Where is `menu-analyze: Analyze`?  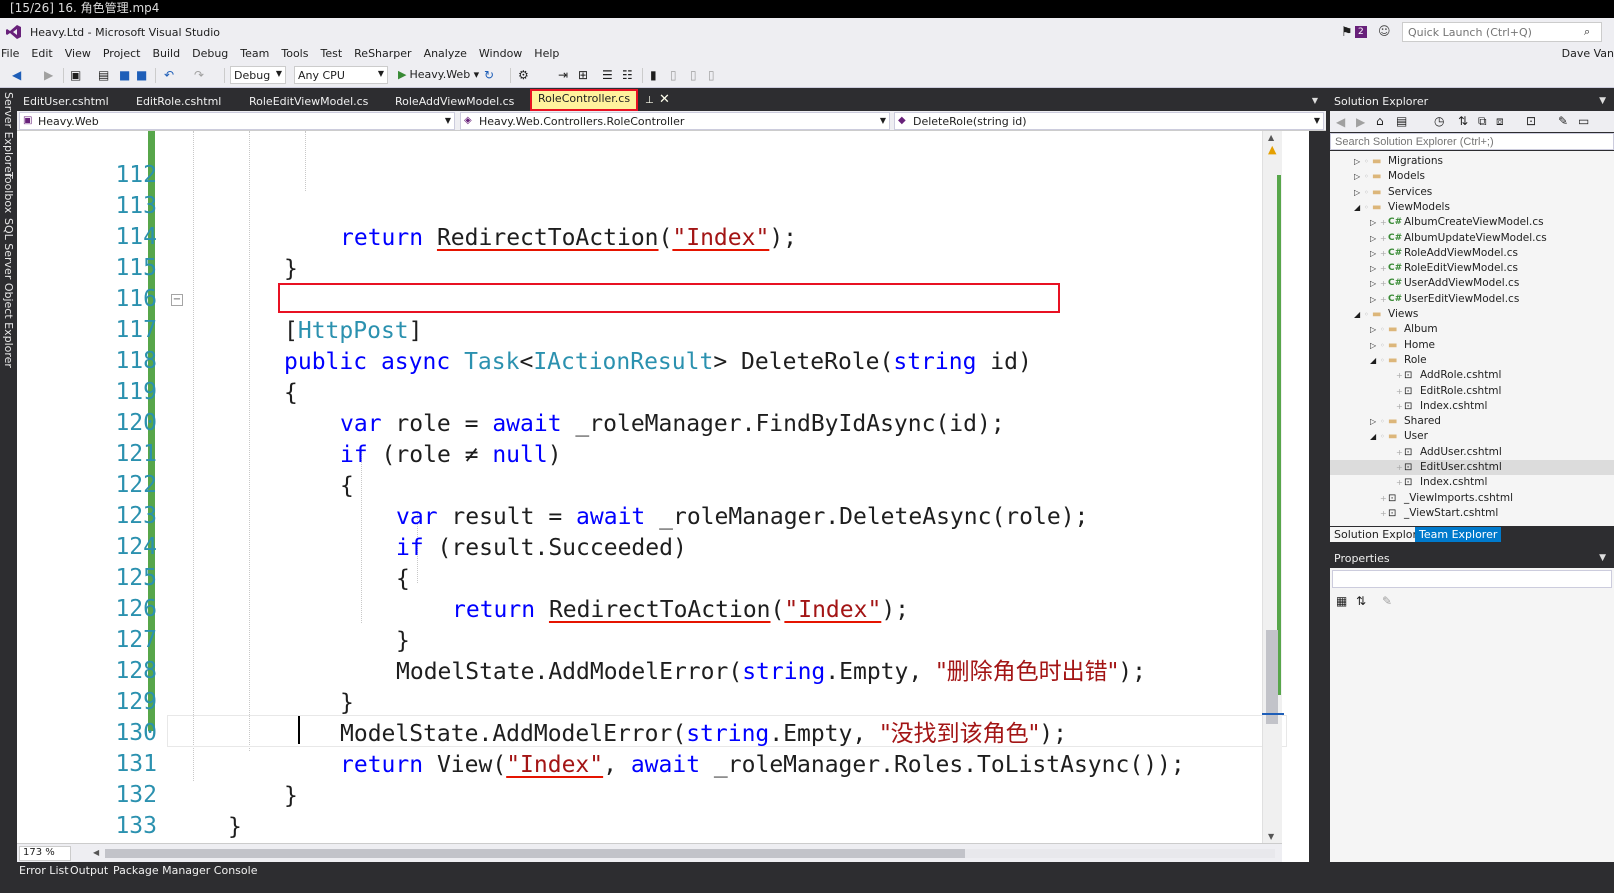
menu-analyze: Analyze is located at coordinates (445, 54).